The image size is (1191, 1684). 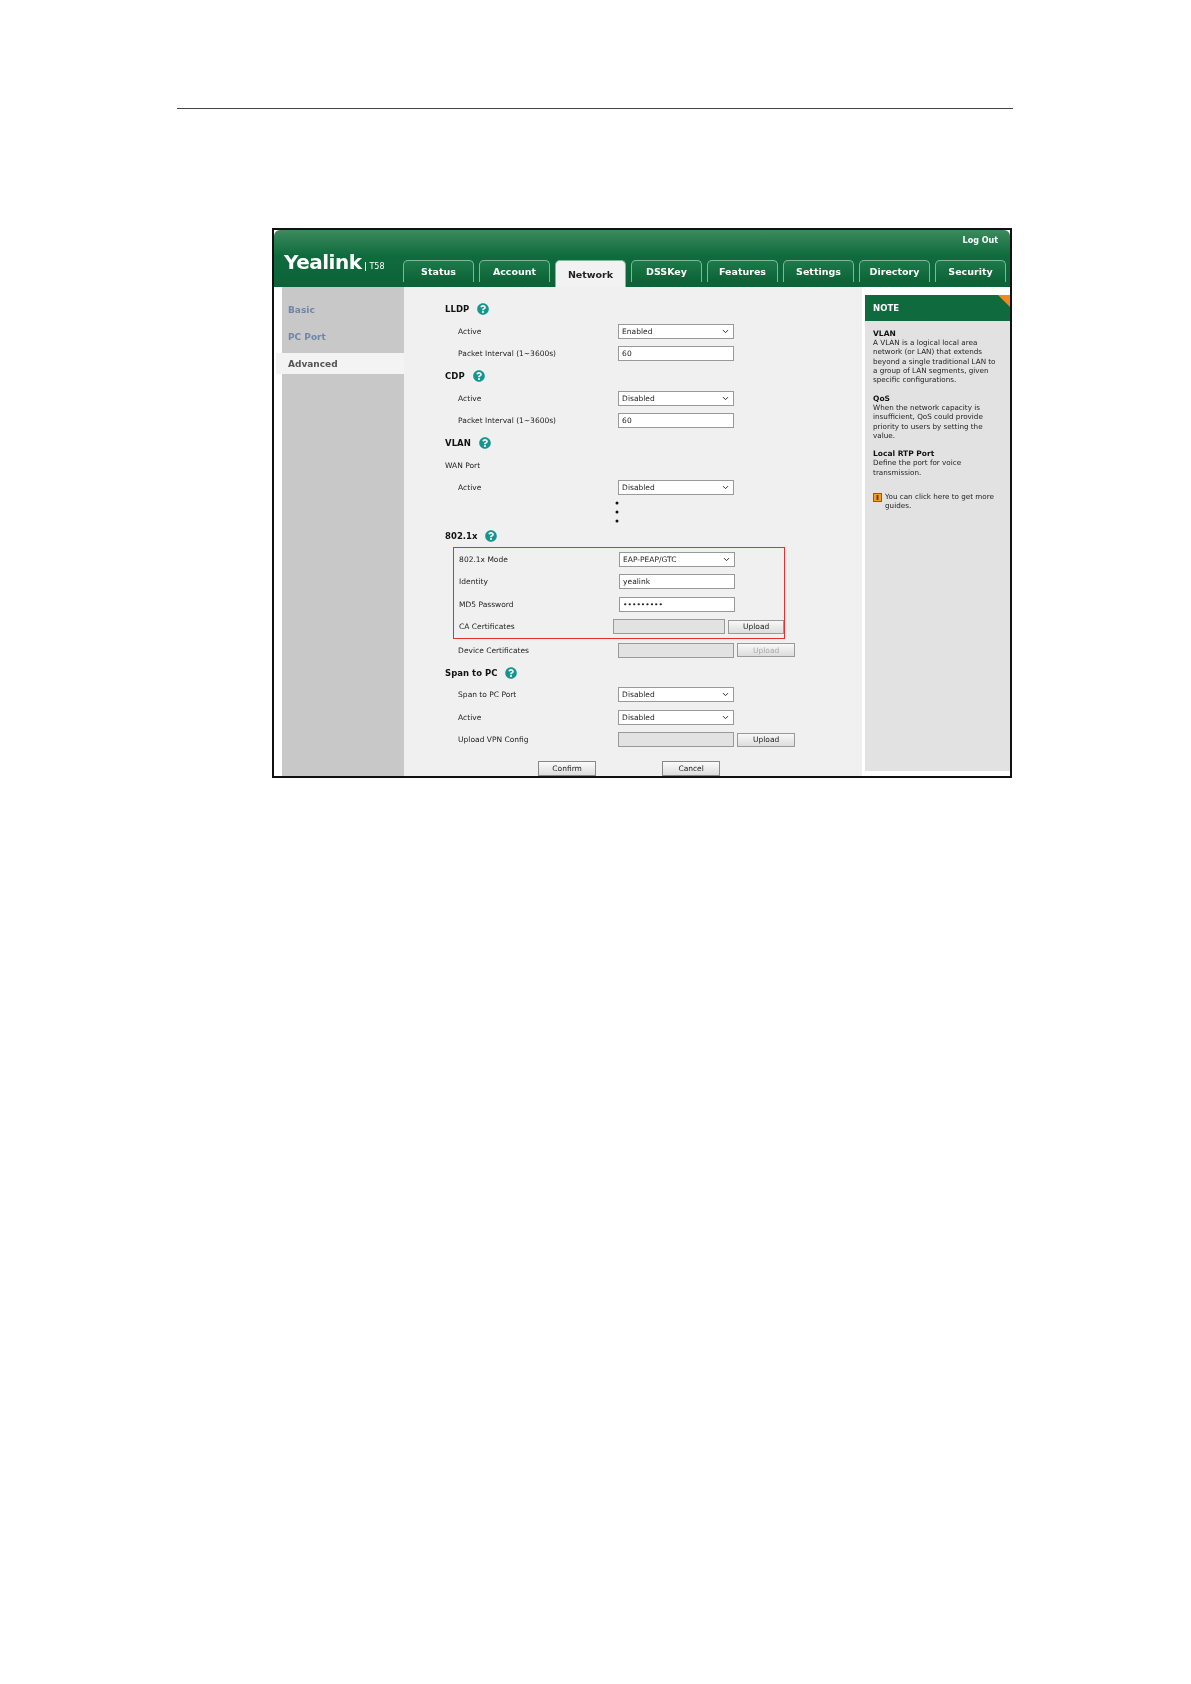 I want to click on nav-tab: Directory, so click(x=894, y=271).